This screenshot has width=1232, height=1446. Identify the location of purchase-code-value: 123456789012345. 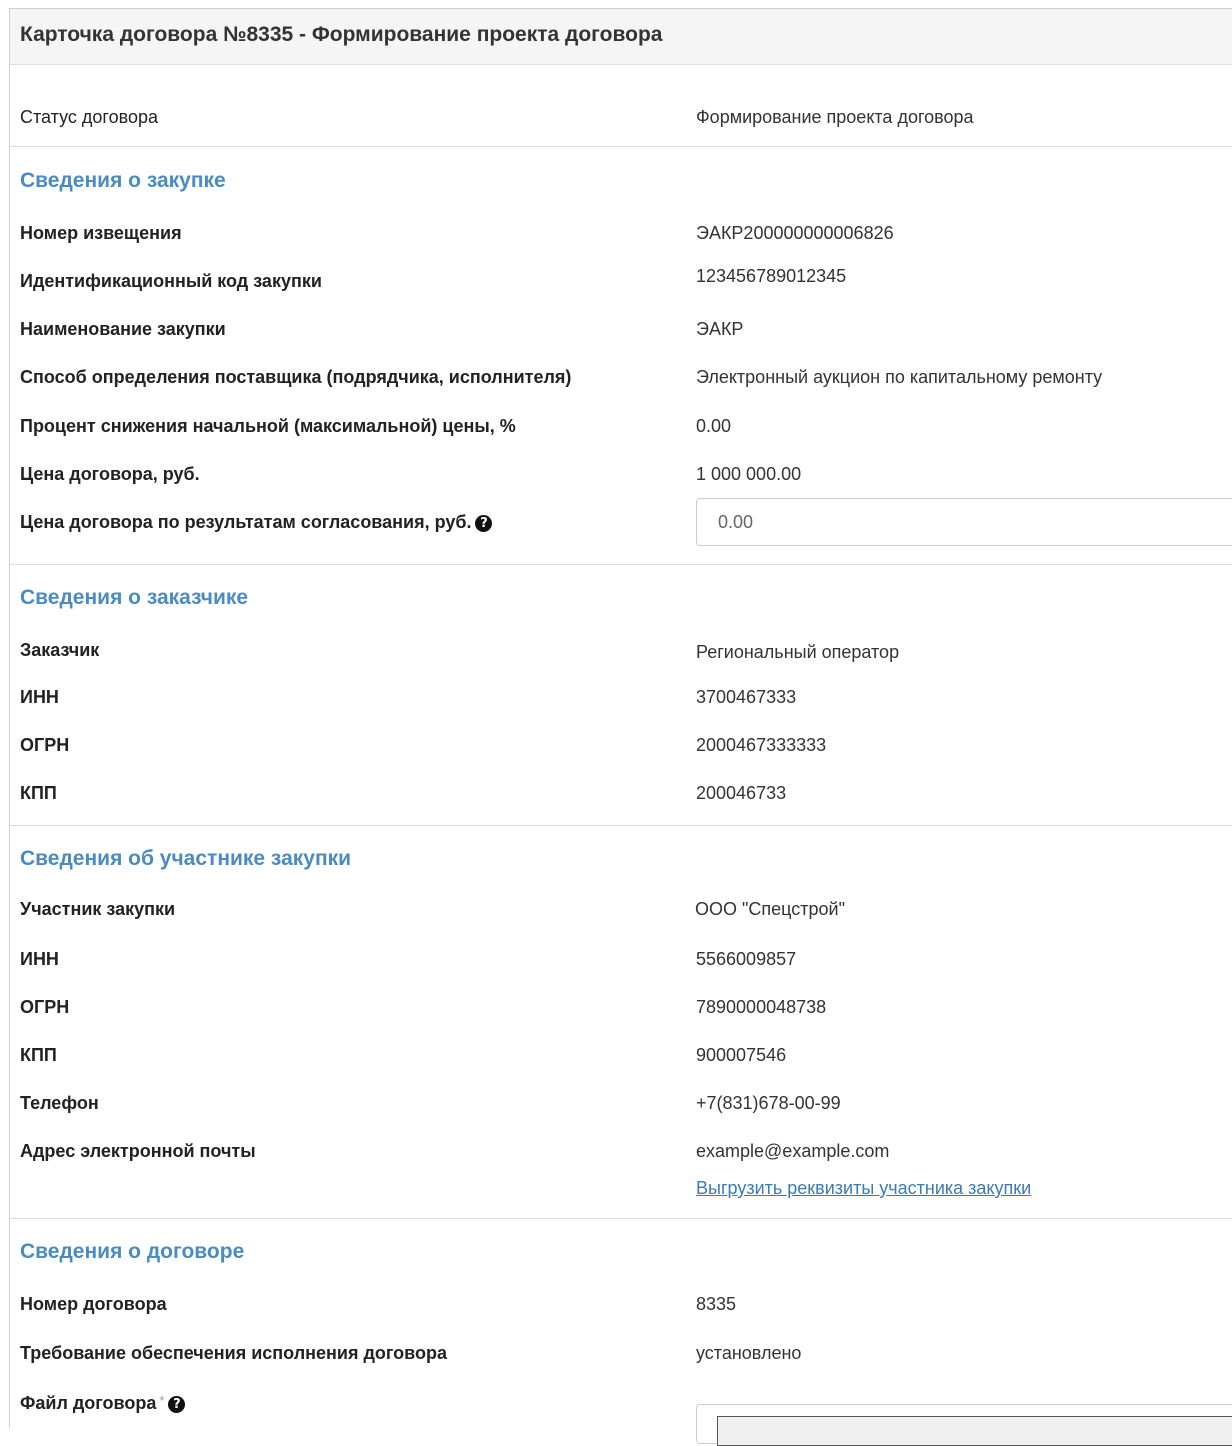
(771, 276).